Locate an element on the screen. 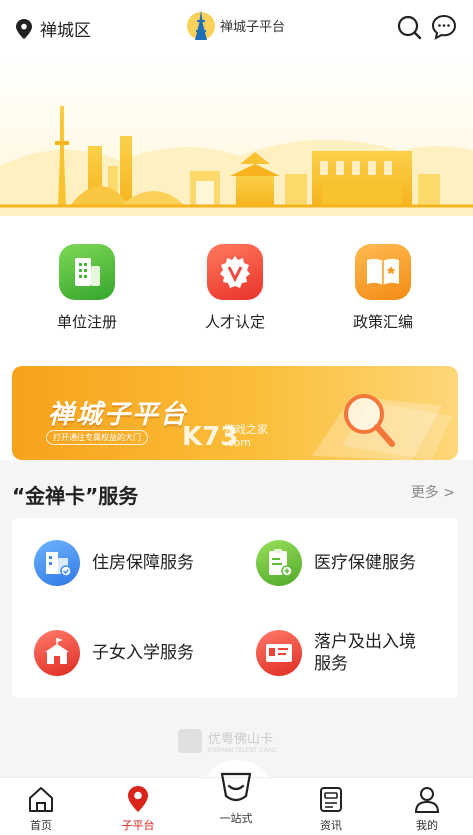 This screenshot has width=473, height=835. quick-entry-policy: 政策汇编 is located at coordinates (383, 288).